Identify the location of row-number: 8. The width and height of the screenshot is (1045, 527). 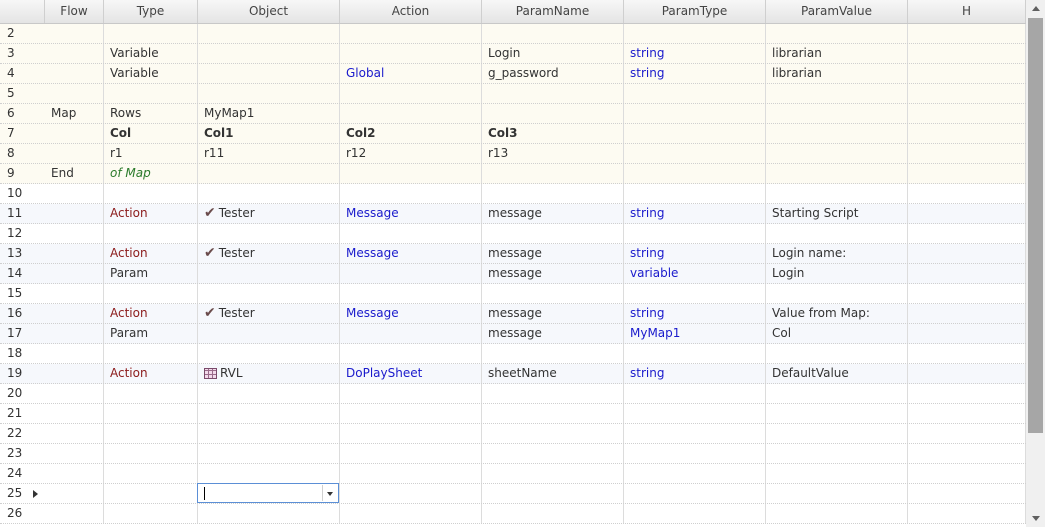
(15, 153).